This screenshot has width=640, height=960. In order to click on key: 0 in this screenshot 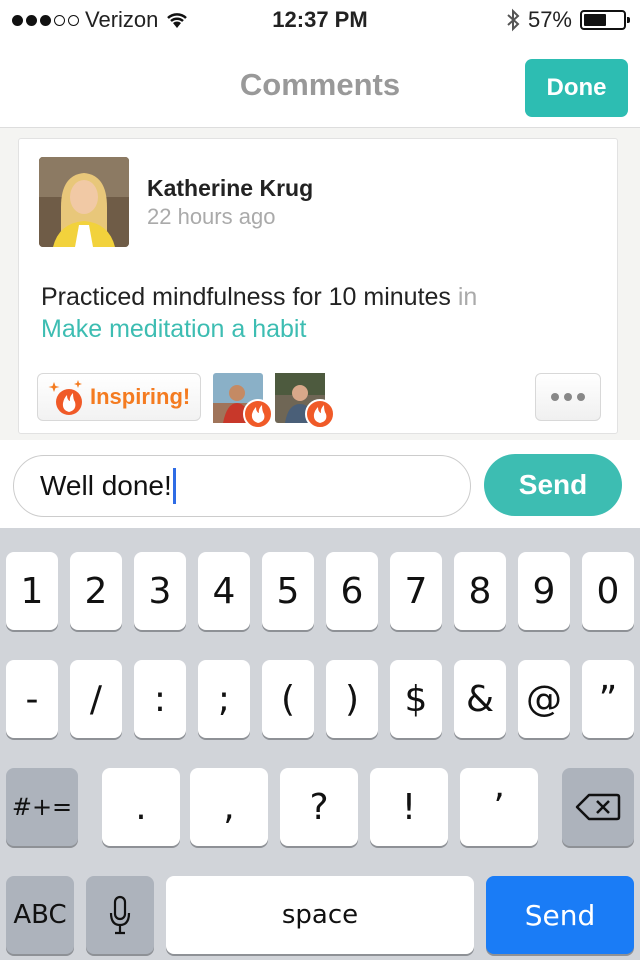, I will do `click(608, 591)`.